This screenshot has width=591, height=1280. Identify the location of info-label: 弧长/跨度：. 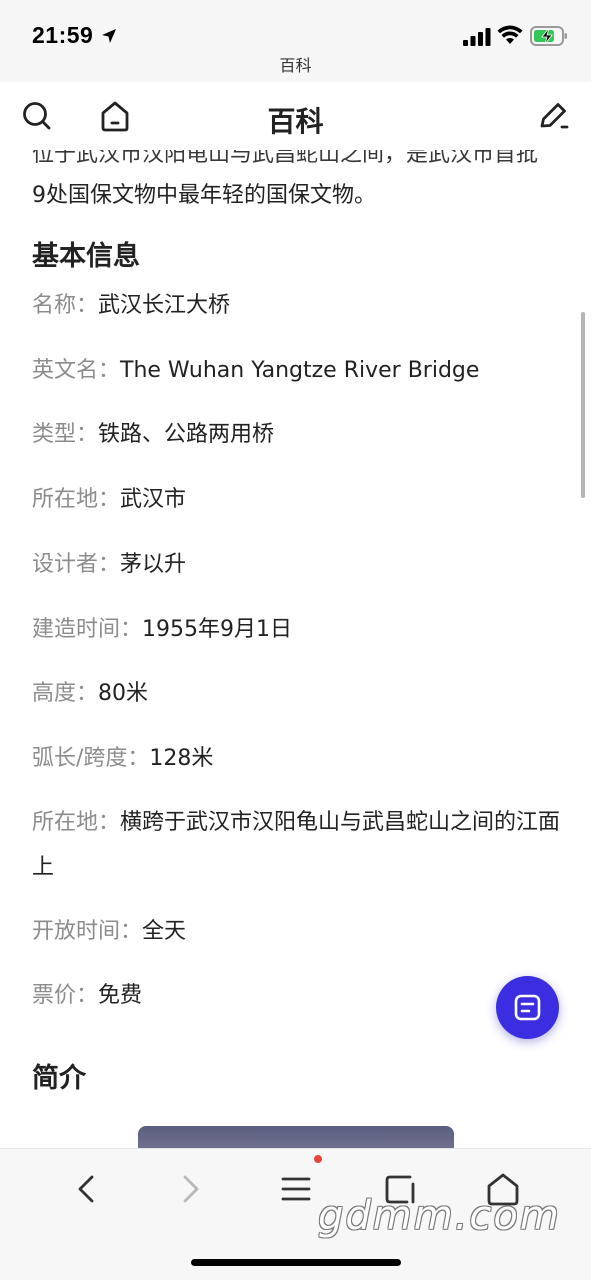
(91, 758).